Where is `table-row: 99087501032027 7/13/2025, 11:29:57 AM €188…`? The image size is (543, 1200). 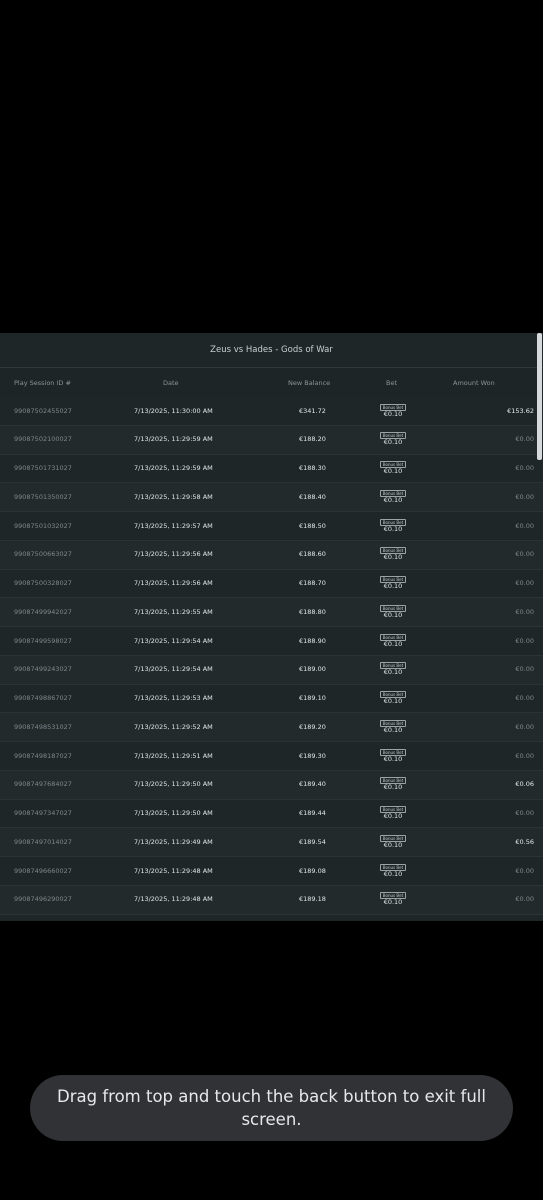 table-row: 99087501032027 7/13/2025, 11:29:57 AM €188… is located at coordinates (271, 526).